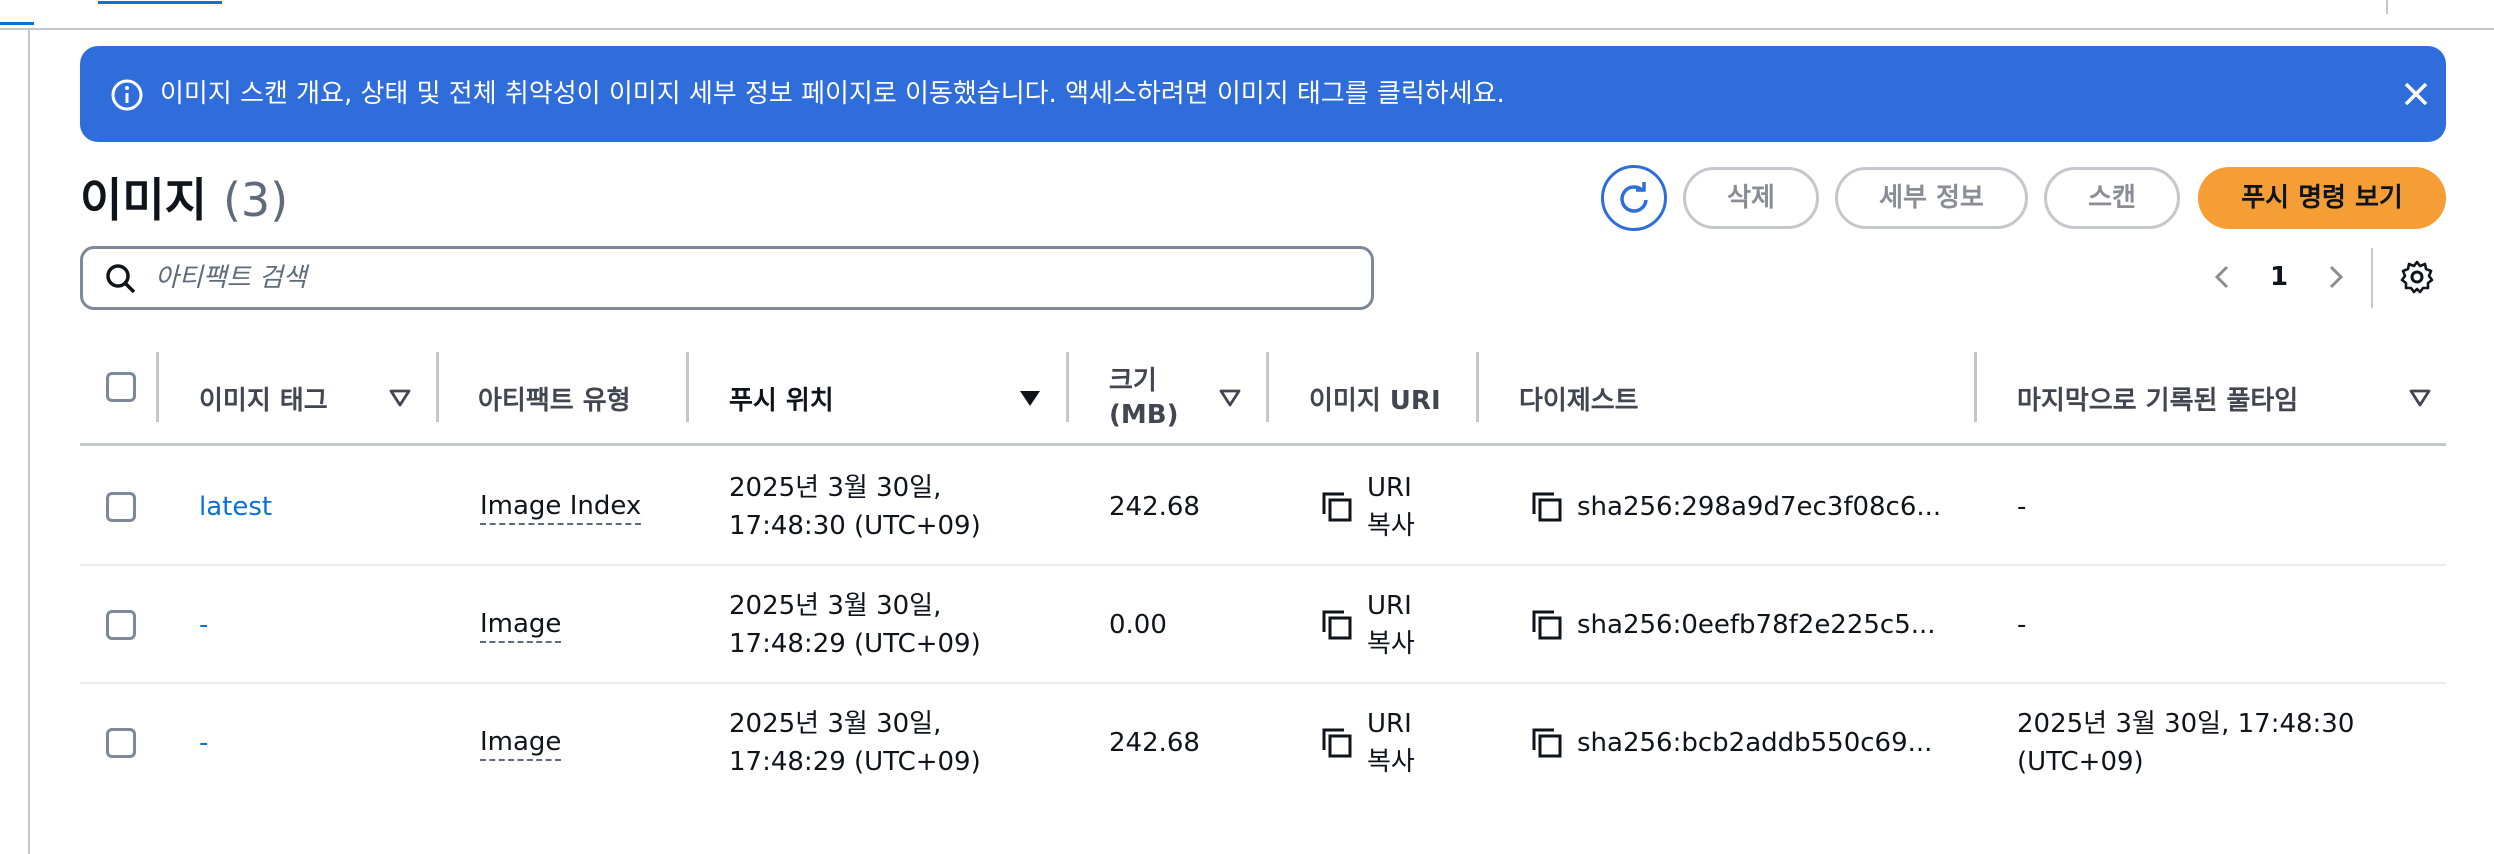  Describe the element at coordinates (1138, 625) in the screenshot. I see `size-cell: 0.00` at that location.